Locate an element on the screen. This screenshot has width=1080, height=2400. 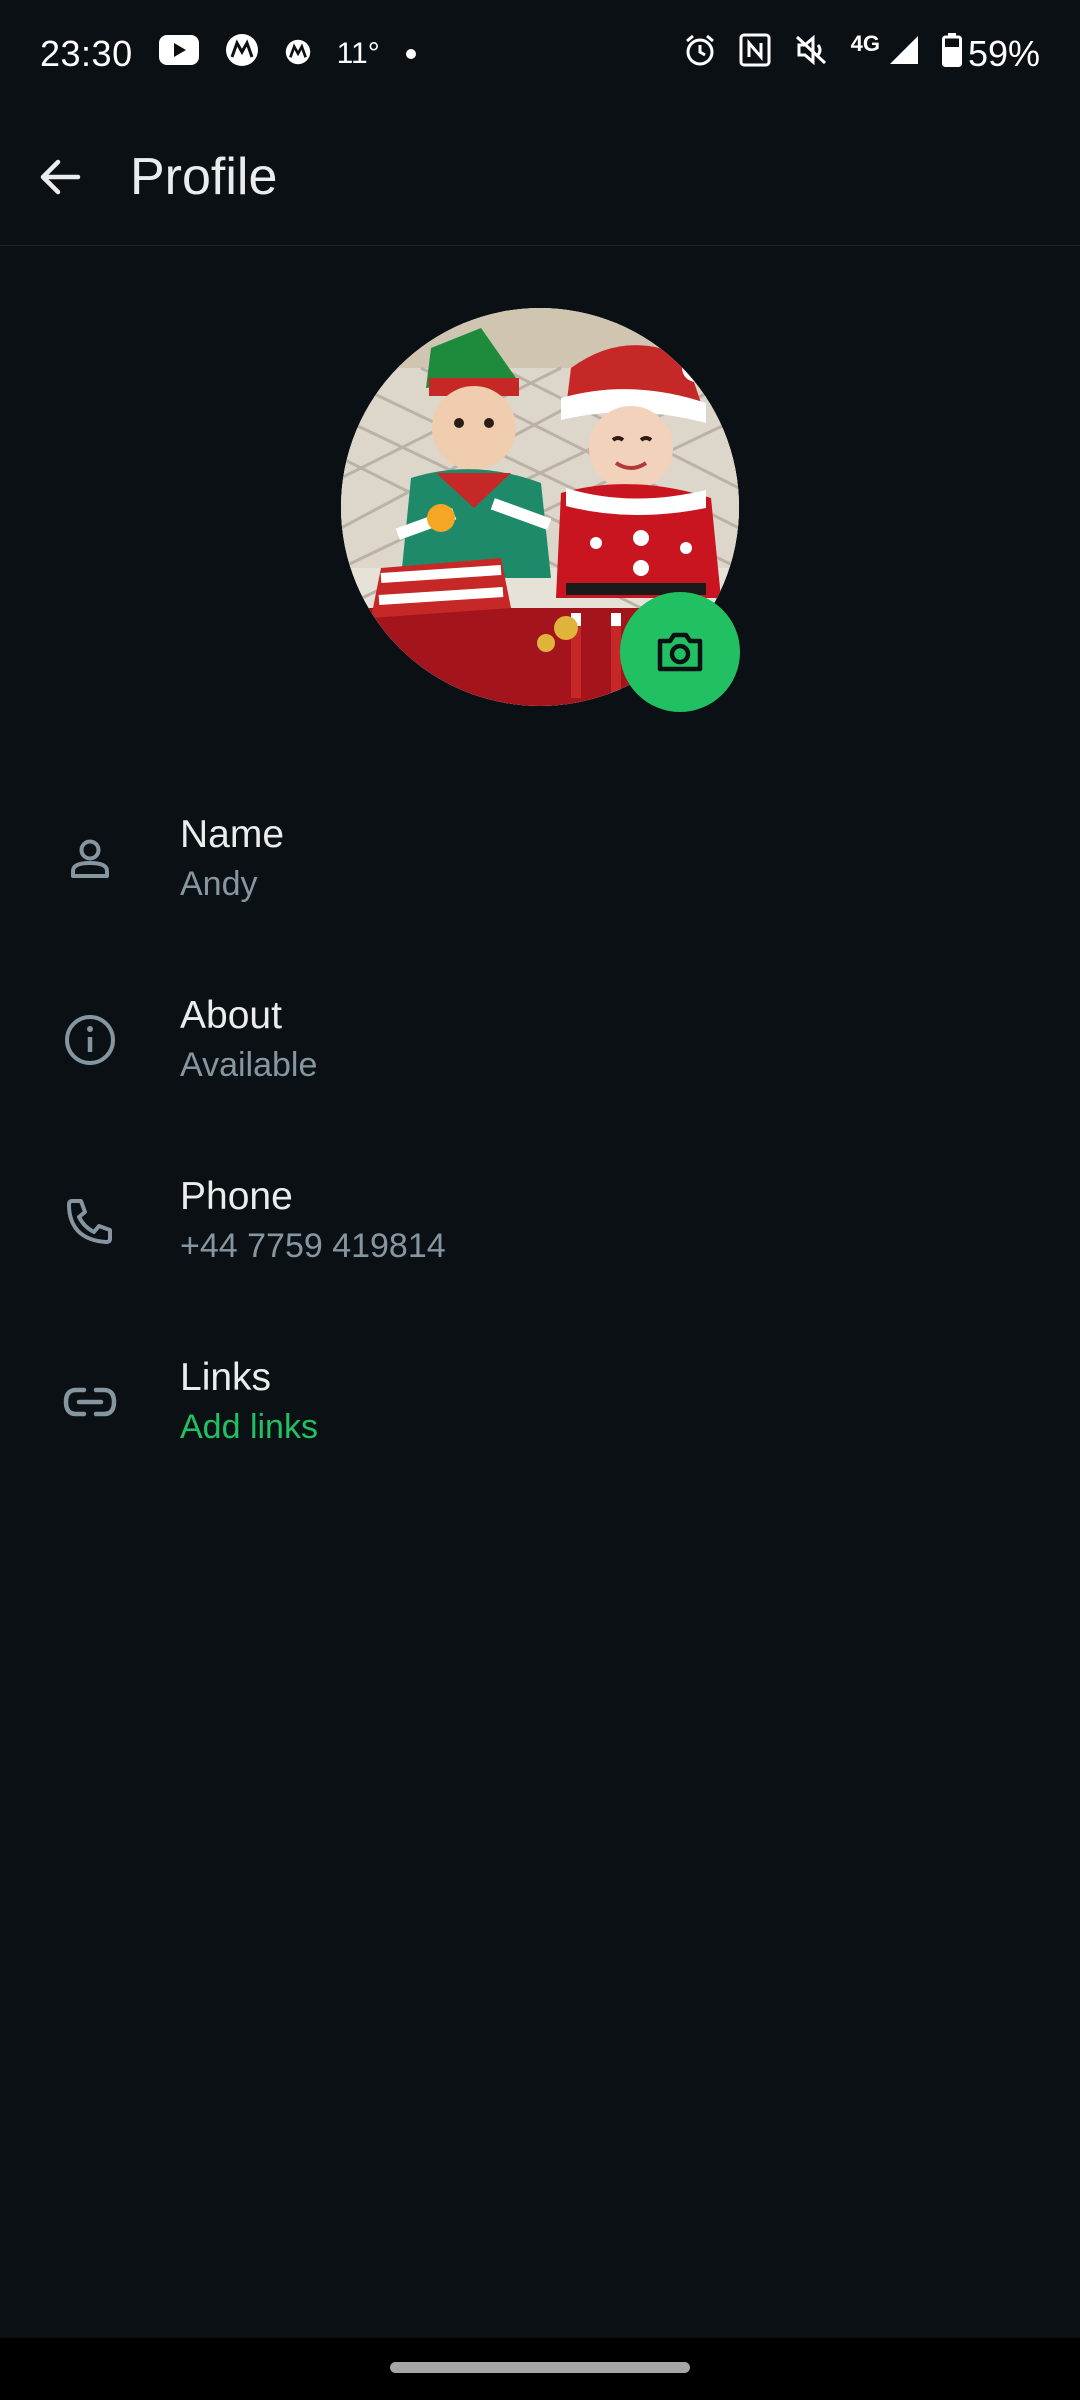
arrow-back-icon is located at coordinates (60, 176).